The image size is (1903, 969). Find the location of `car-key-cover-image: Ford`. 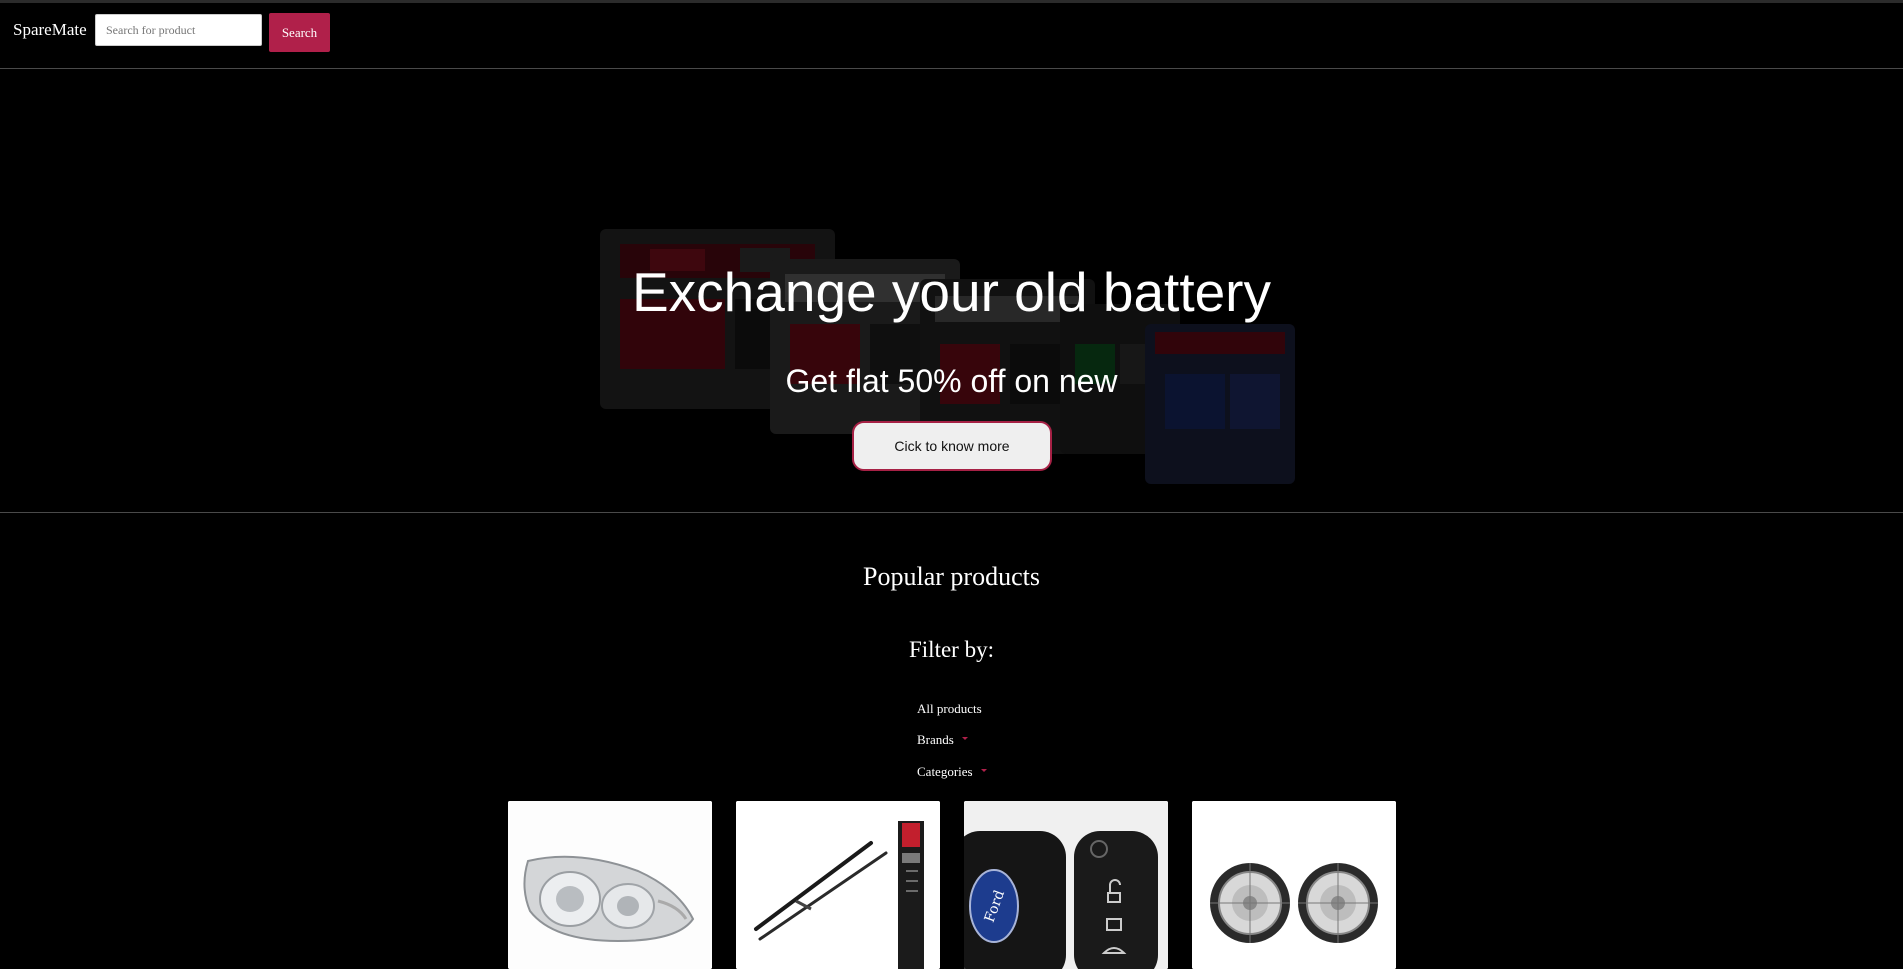

car-key-cover-image: Ford is located at coordinates (1066, 885).